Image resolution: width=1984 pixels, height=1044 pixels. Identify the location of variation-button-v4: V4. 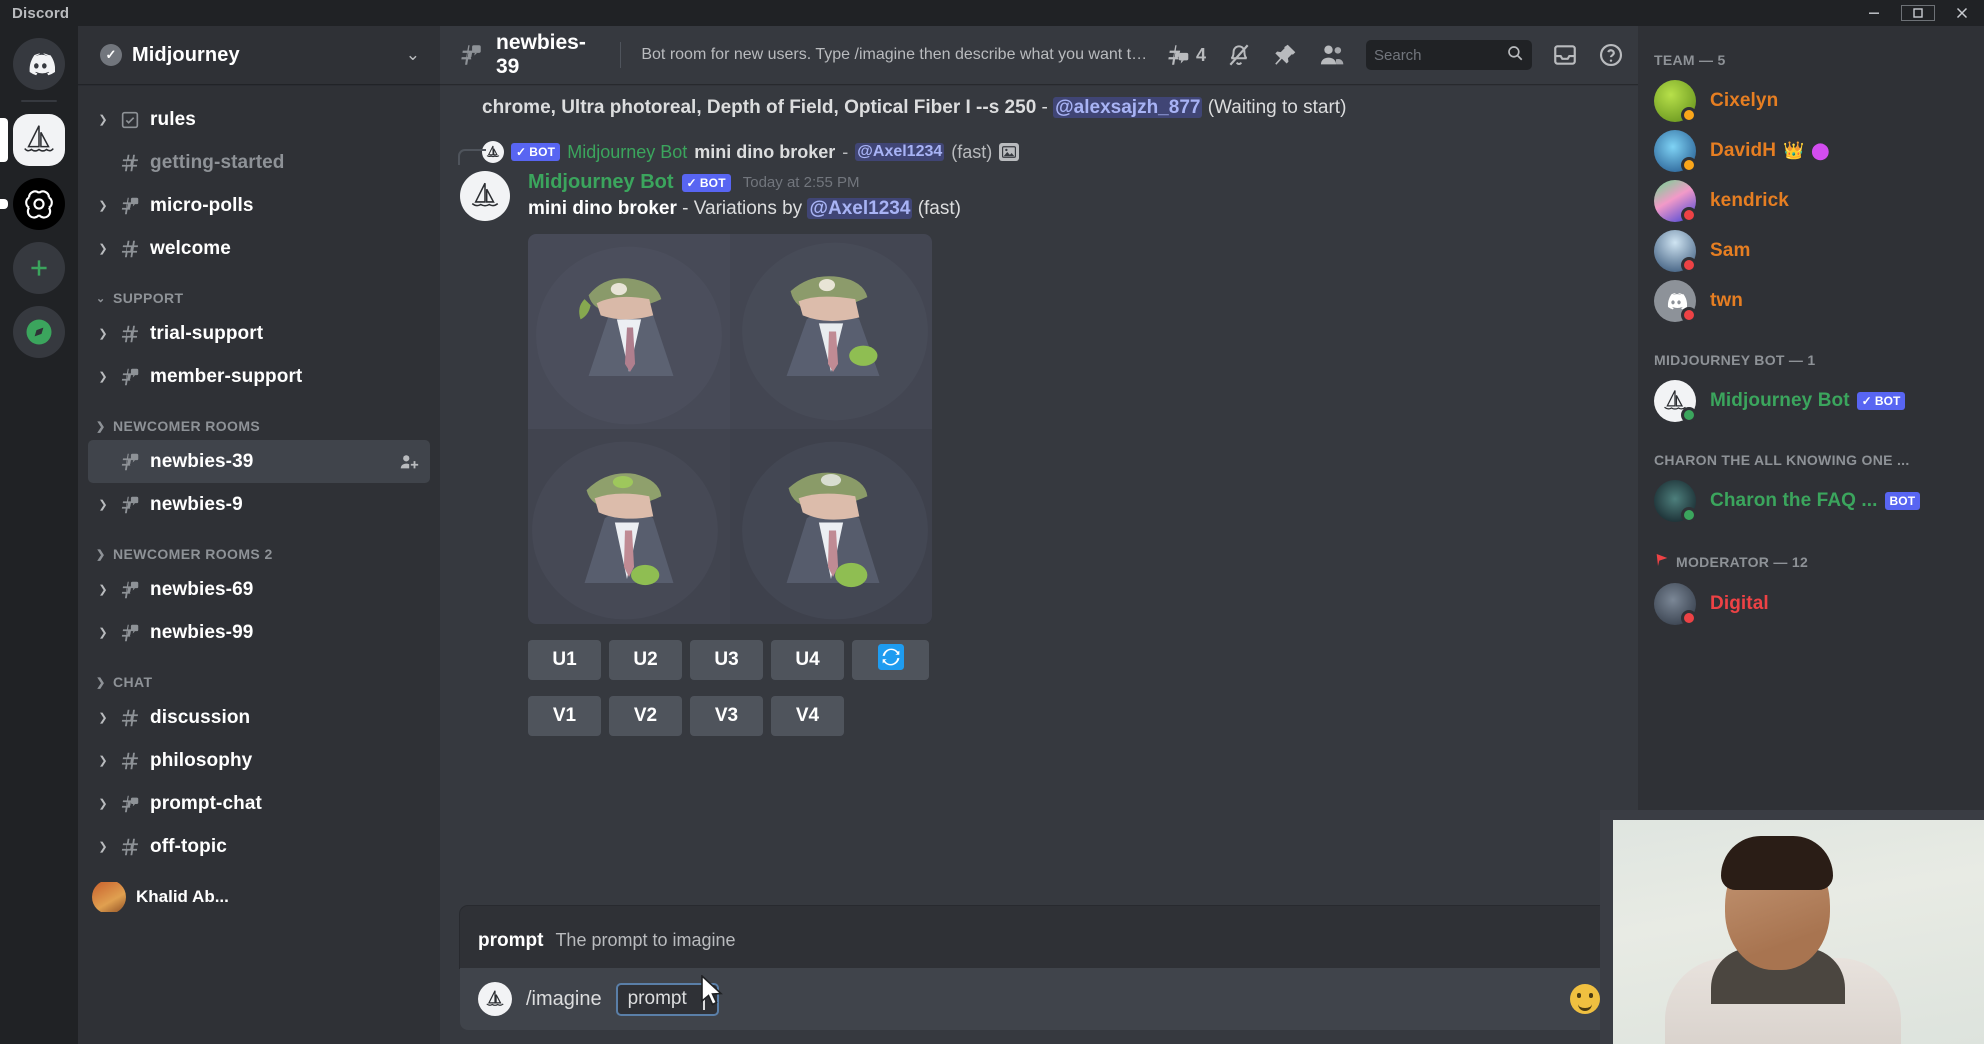
(807, 716).